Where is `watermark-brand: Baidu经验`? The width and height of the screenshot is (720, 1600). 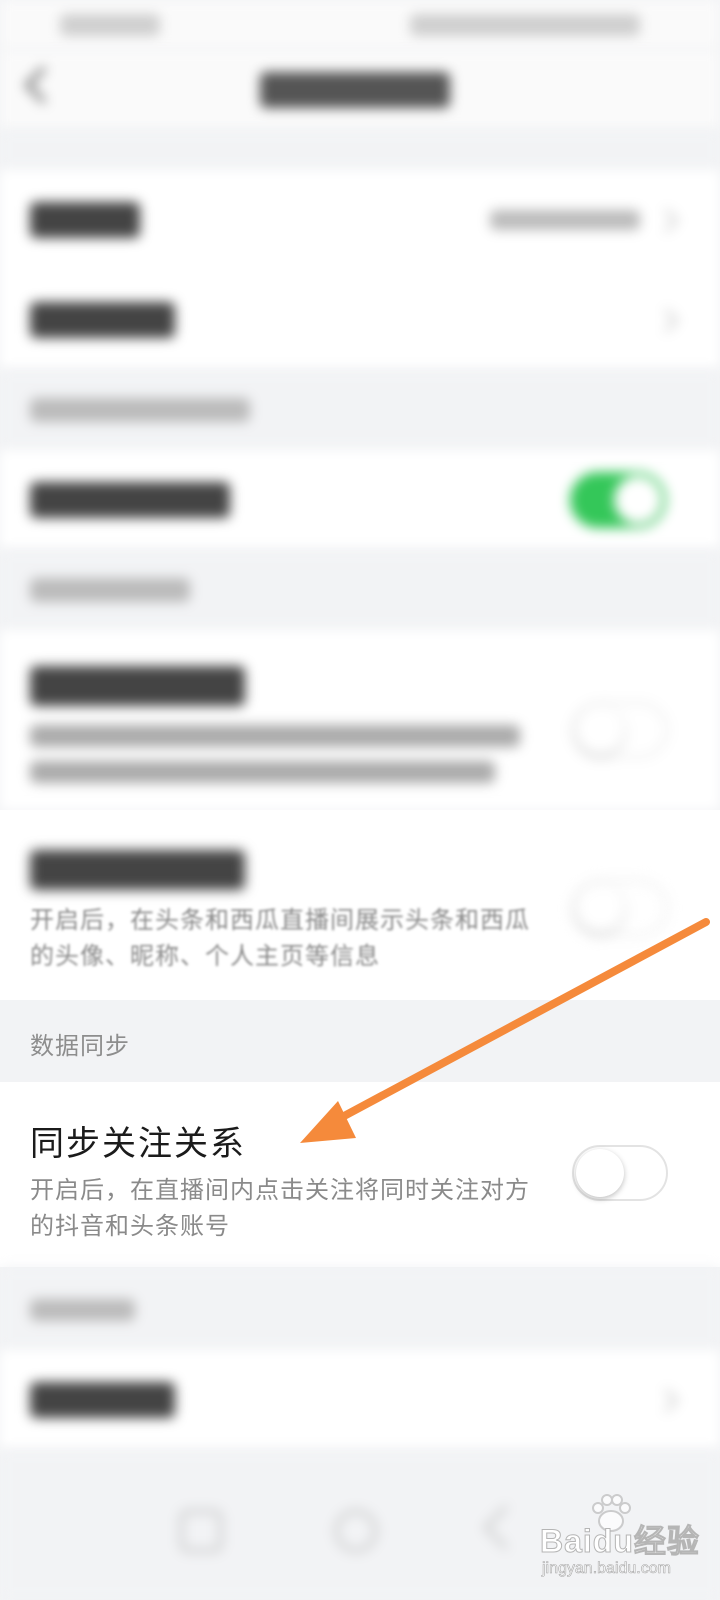 watermark-brand: Baidu经验 is located at coordinates (620, 1541).